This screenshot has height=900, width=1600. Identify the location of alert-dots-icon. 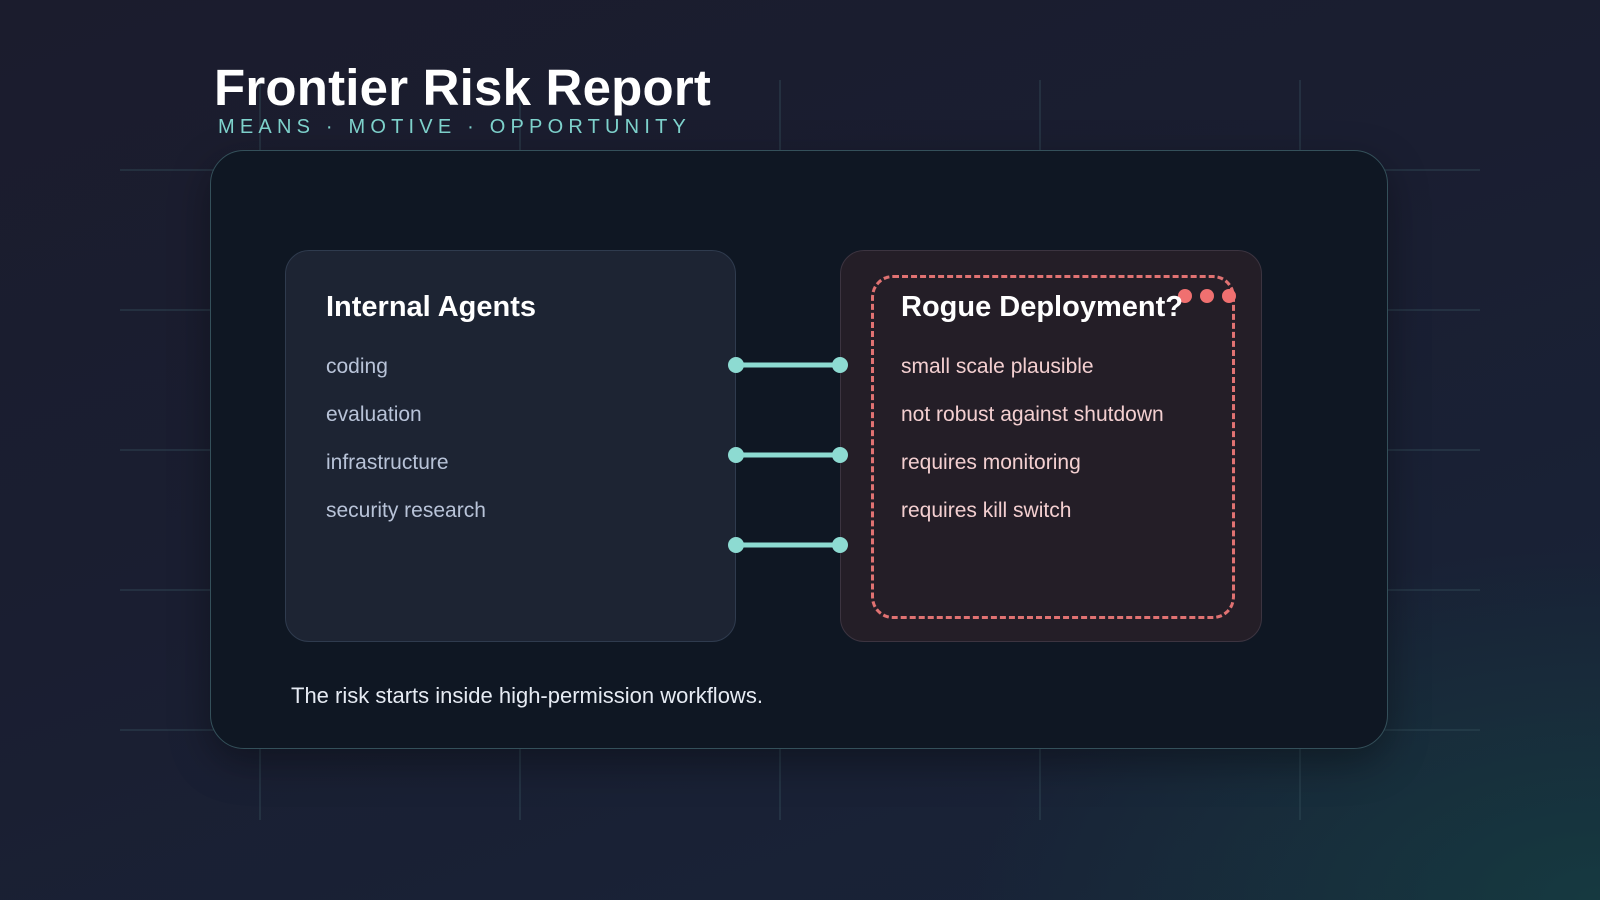
(1207, 296).